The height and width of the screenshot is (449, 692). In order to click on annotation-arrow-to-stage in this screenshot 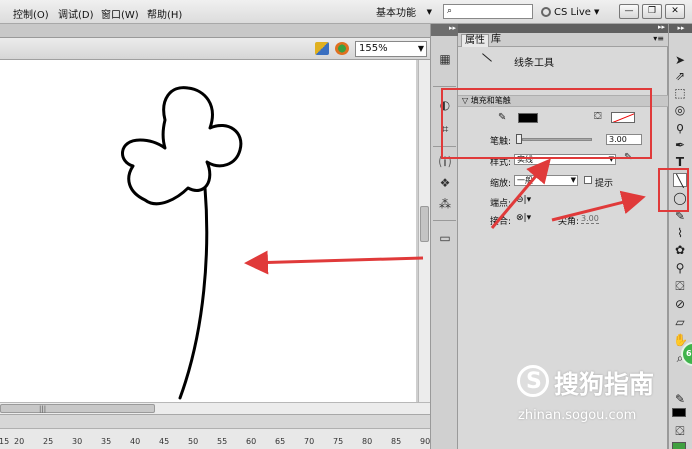, I will do `click(334, 262)`.